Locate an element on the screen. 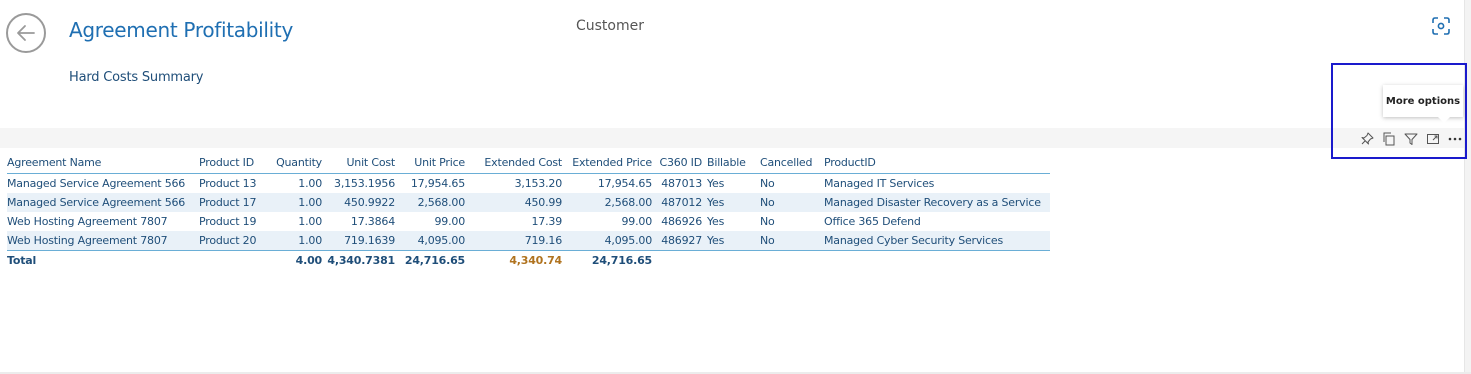 The height and width of the screenshot is (374, 1471). column-header: Cancelled is located at coordinates (792, 163).